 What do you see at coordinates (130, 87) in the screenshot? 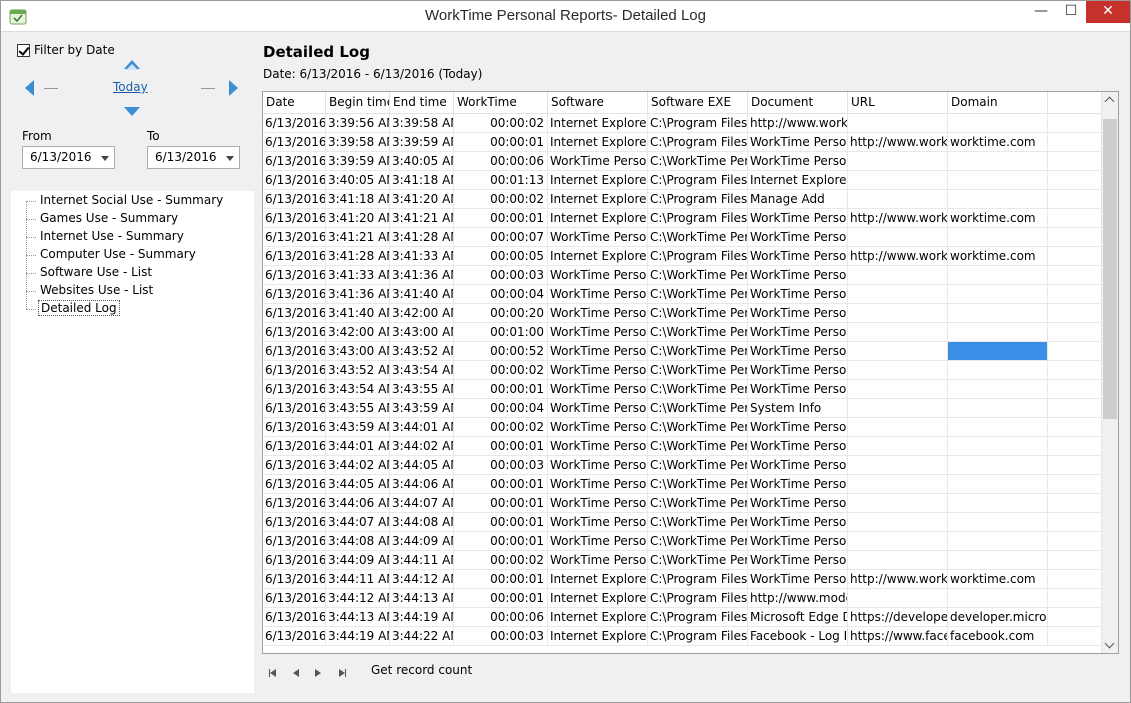
I see `today-link: Today` at bounding box center [130, 87].